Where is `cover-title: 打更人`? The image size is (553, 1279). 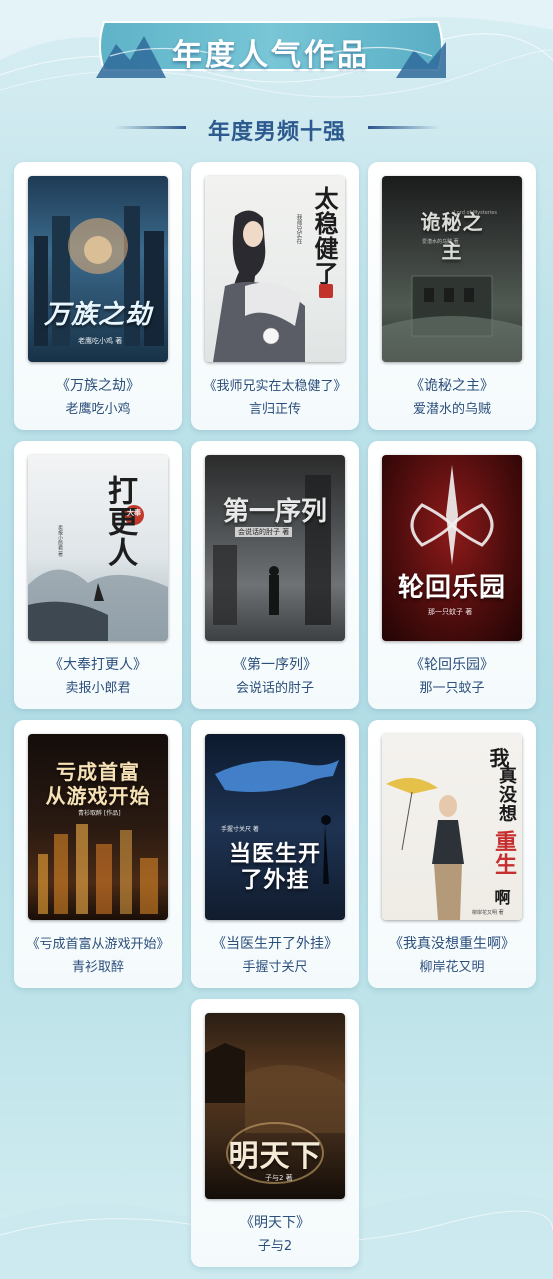 cover-title: 打更人 is located at coordinates (119, 521).